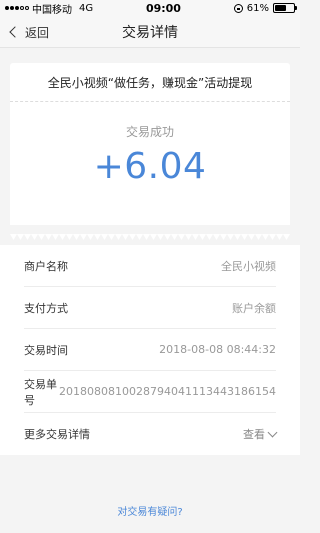 The width and height of the screenshot is (320, 533). Describe the element at coordinates (254, 434) in the screenshot. I see `view-more-label: 查看` at that location.